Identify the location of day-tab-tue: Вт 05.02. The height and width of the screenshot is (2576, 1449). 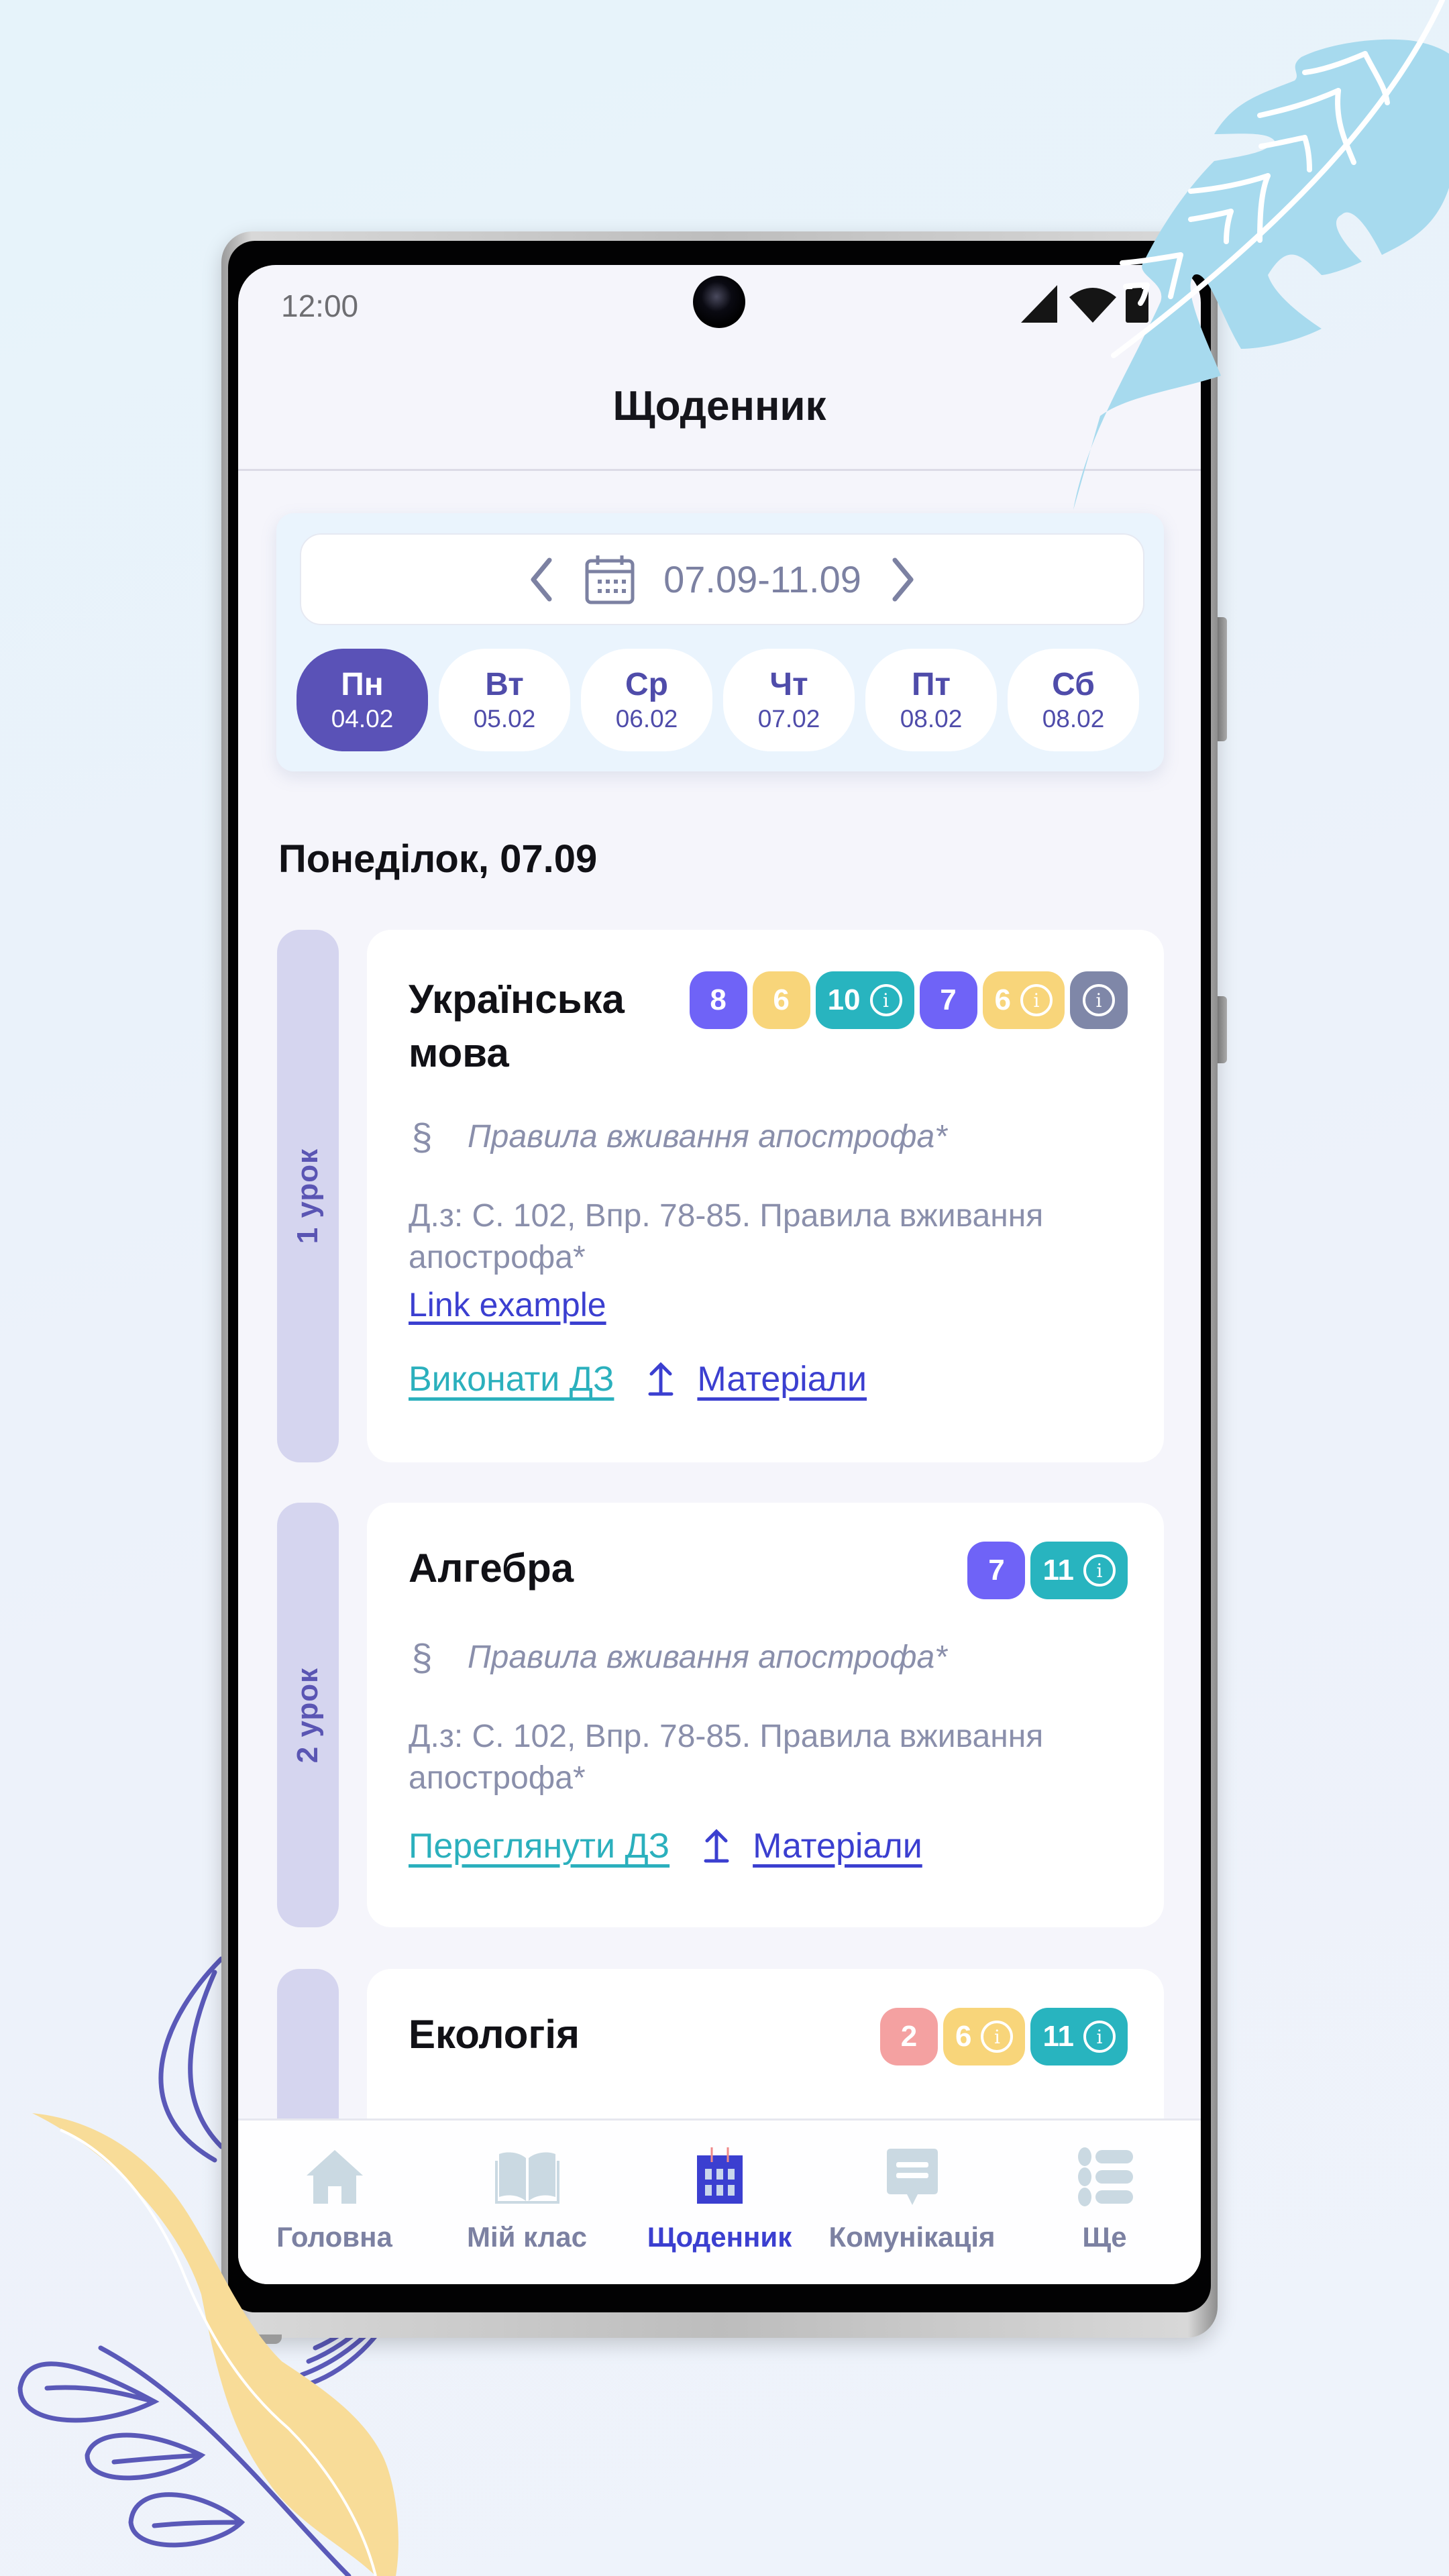
(504, 700).